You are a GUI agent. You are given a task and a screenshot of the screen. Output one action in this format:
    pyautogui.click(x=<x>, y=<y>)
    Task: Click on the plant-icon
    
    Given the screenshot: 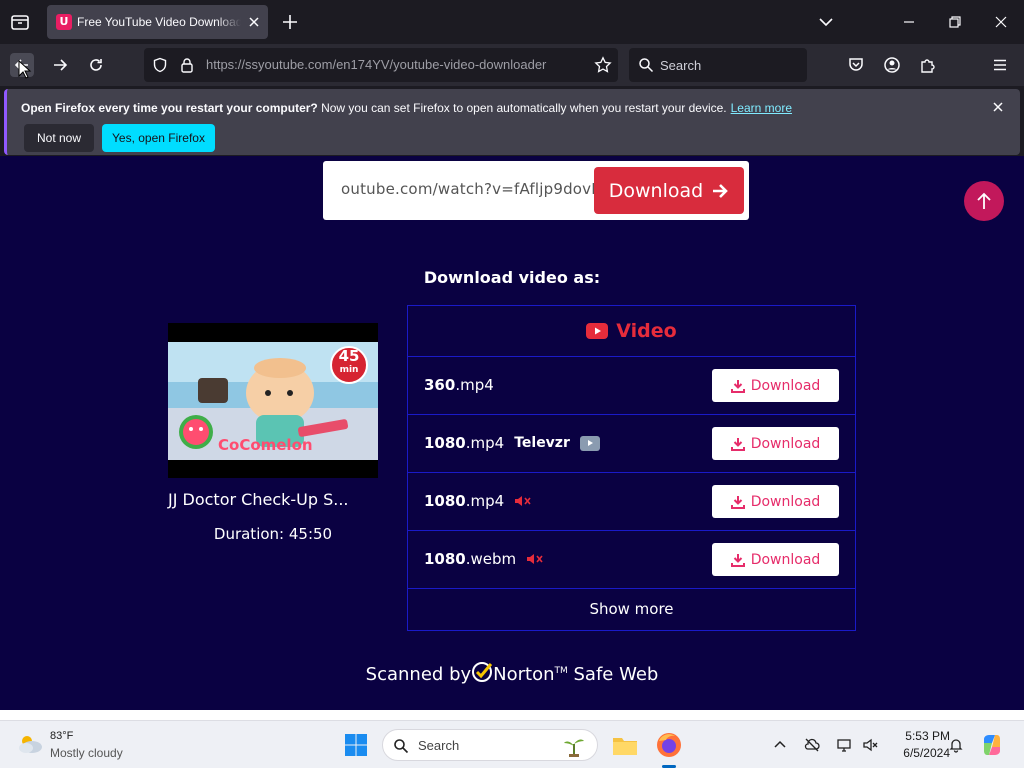 What is the action you would take?
    pyautogui.click(x=574, y=748)
    